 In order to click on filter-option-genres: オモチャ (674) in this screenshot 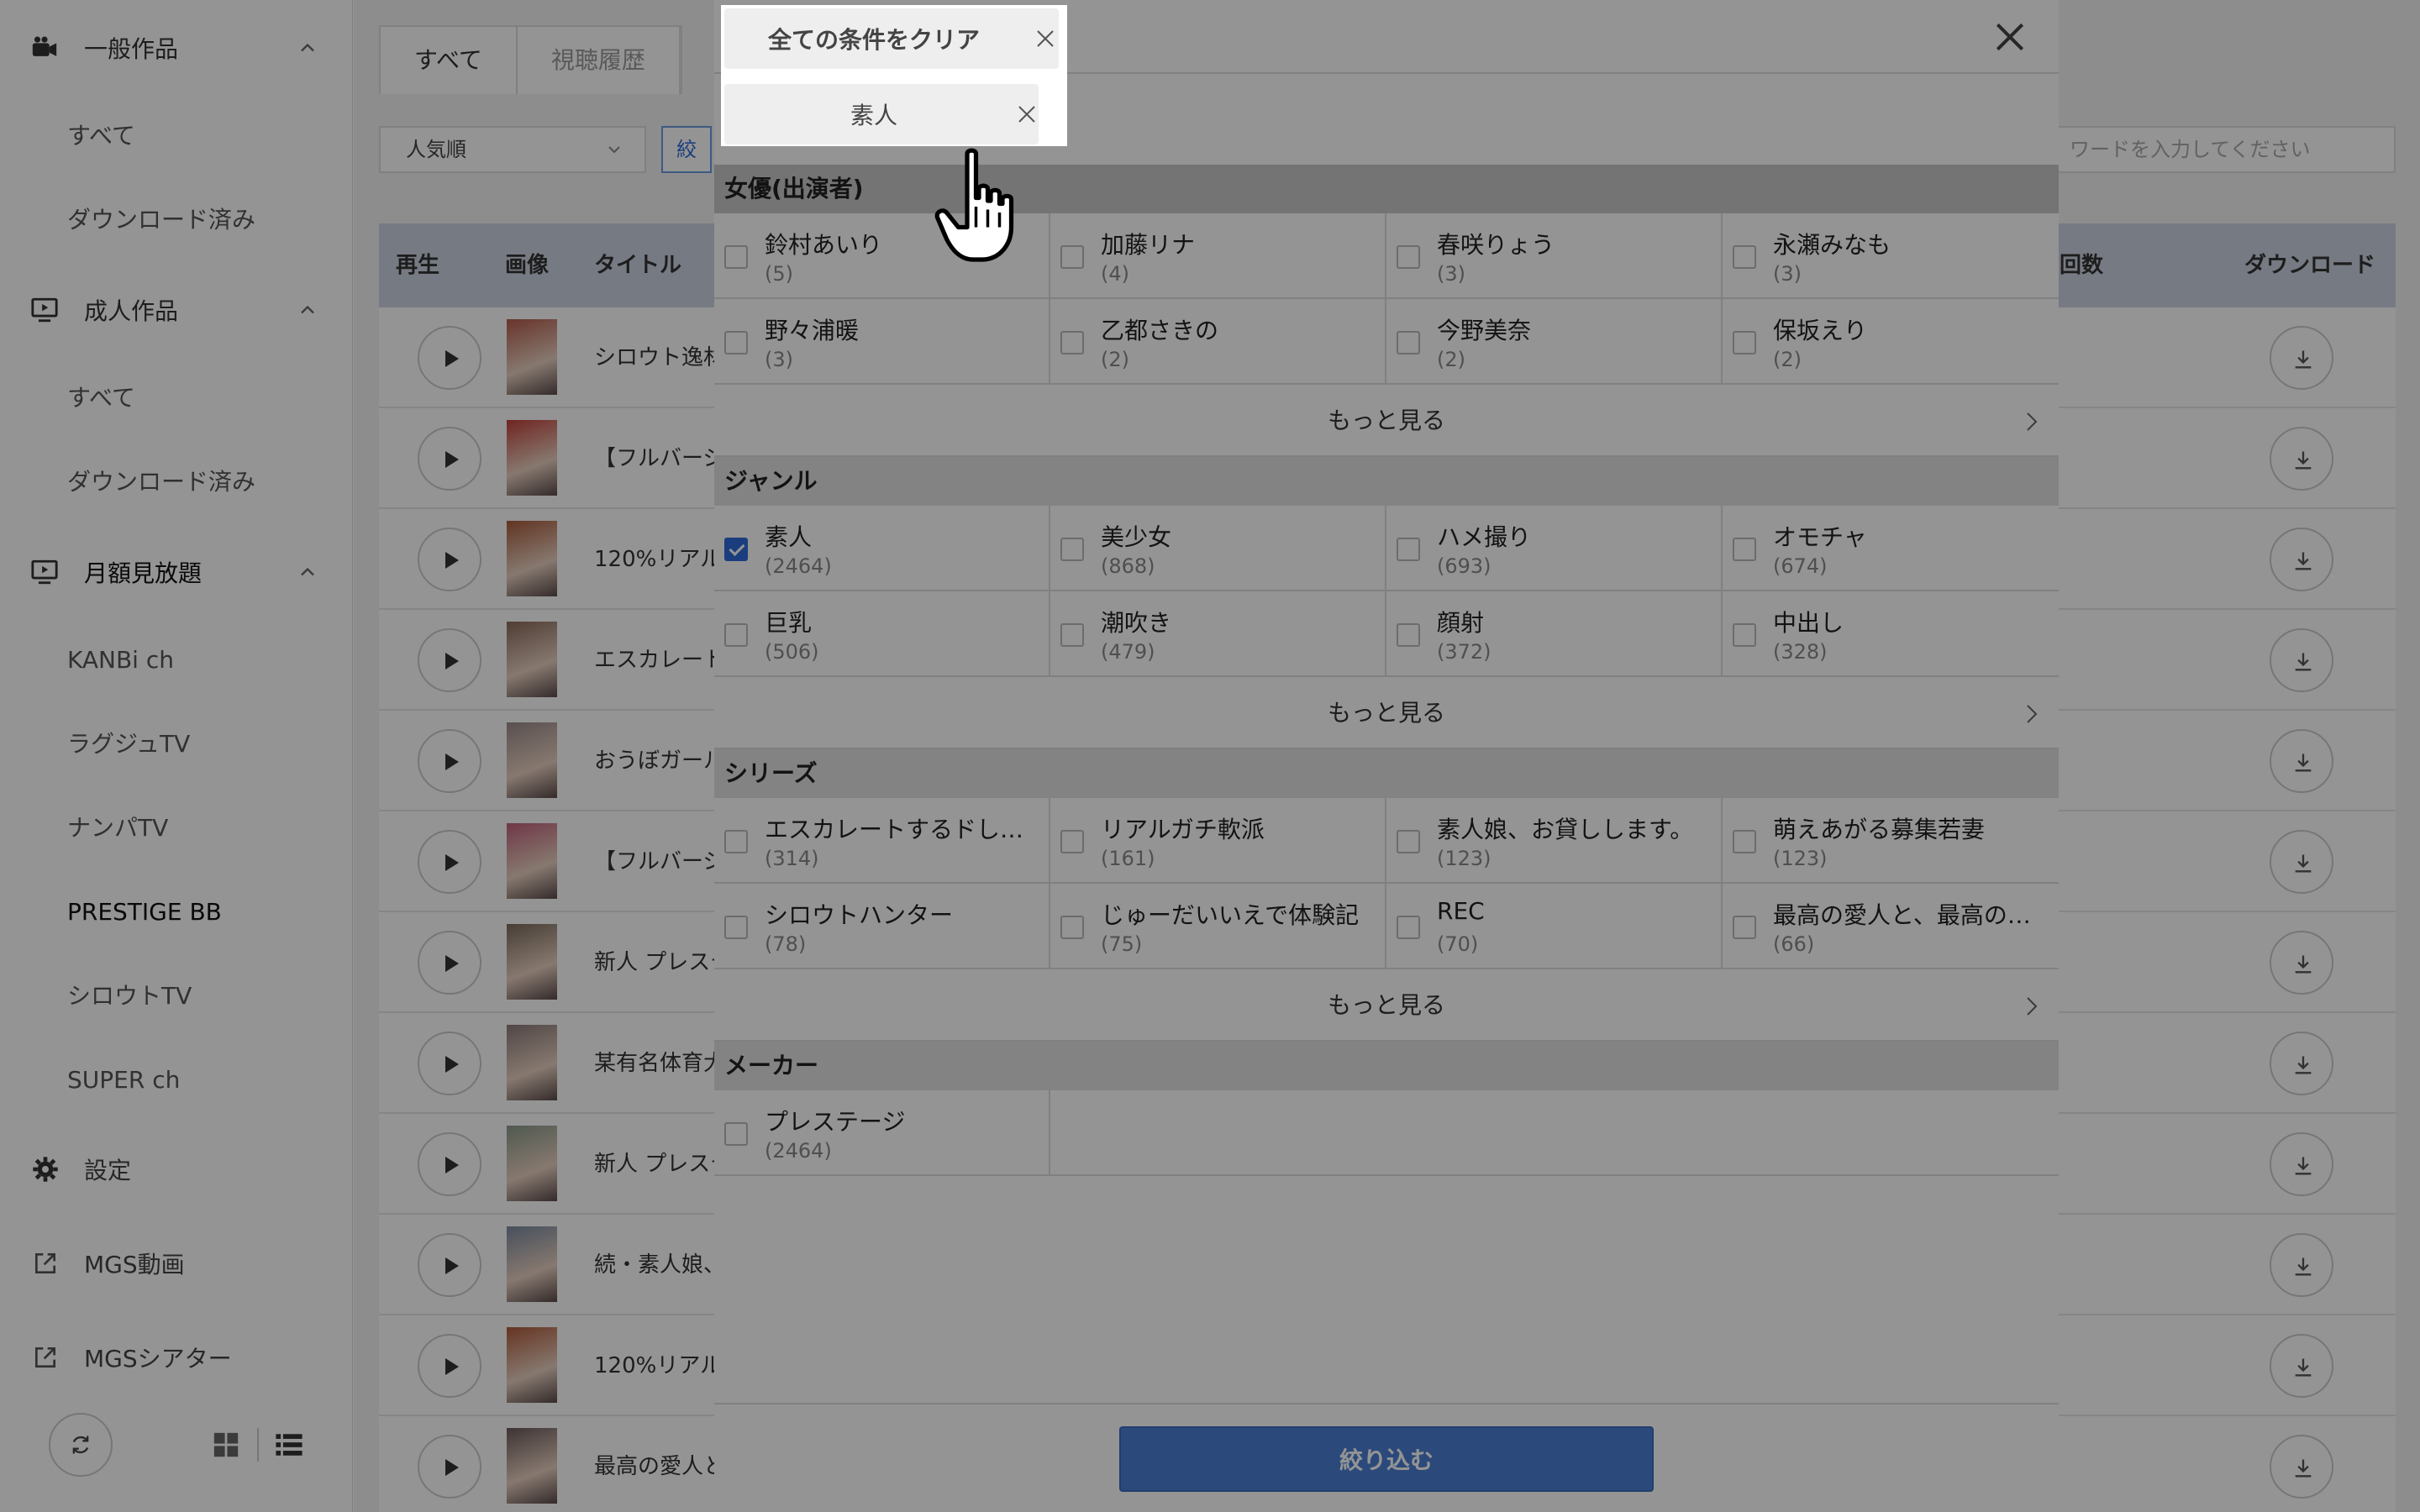, I will do `click(1891, 548)`.